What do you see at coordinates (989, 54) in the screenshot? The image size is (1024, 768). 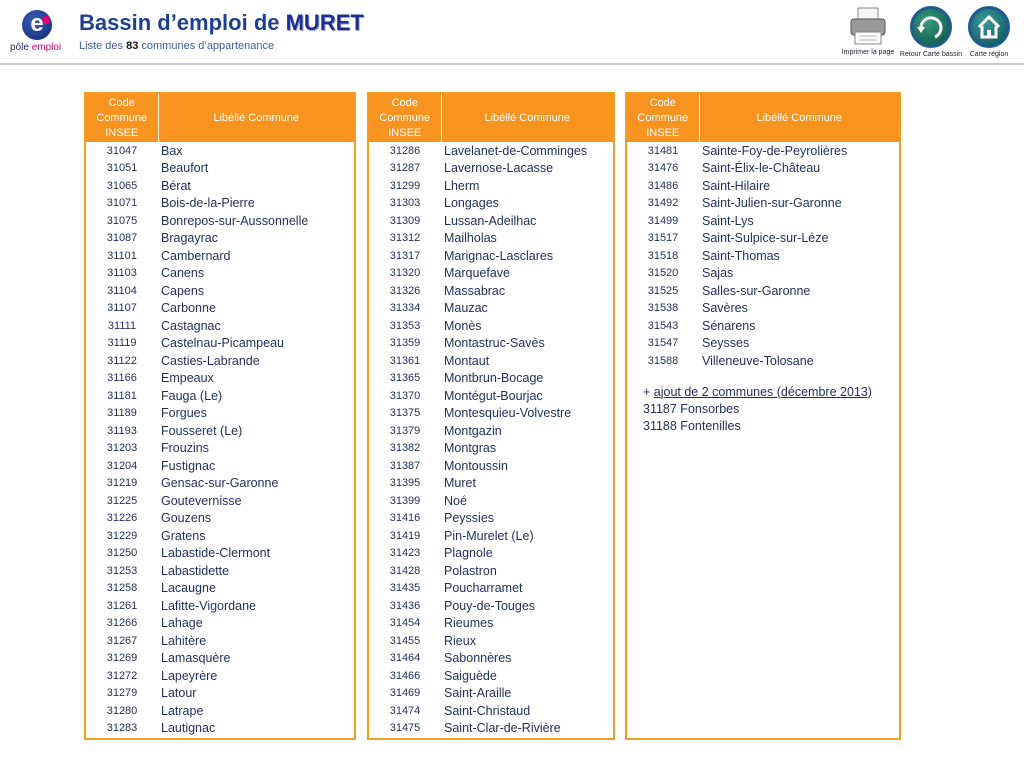 I see `region-label: Carte région` at bounding box center [989, 54].